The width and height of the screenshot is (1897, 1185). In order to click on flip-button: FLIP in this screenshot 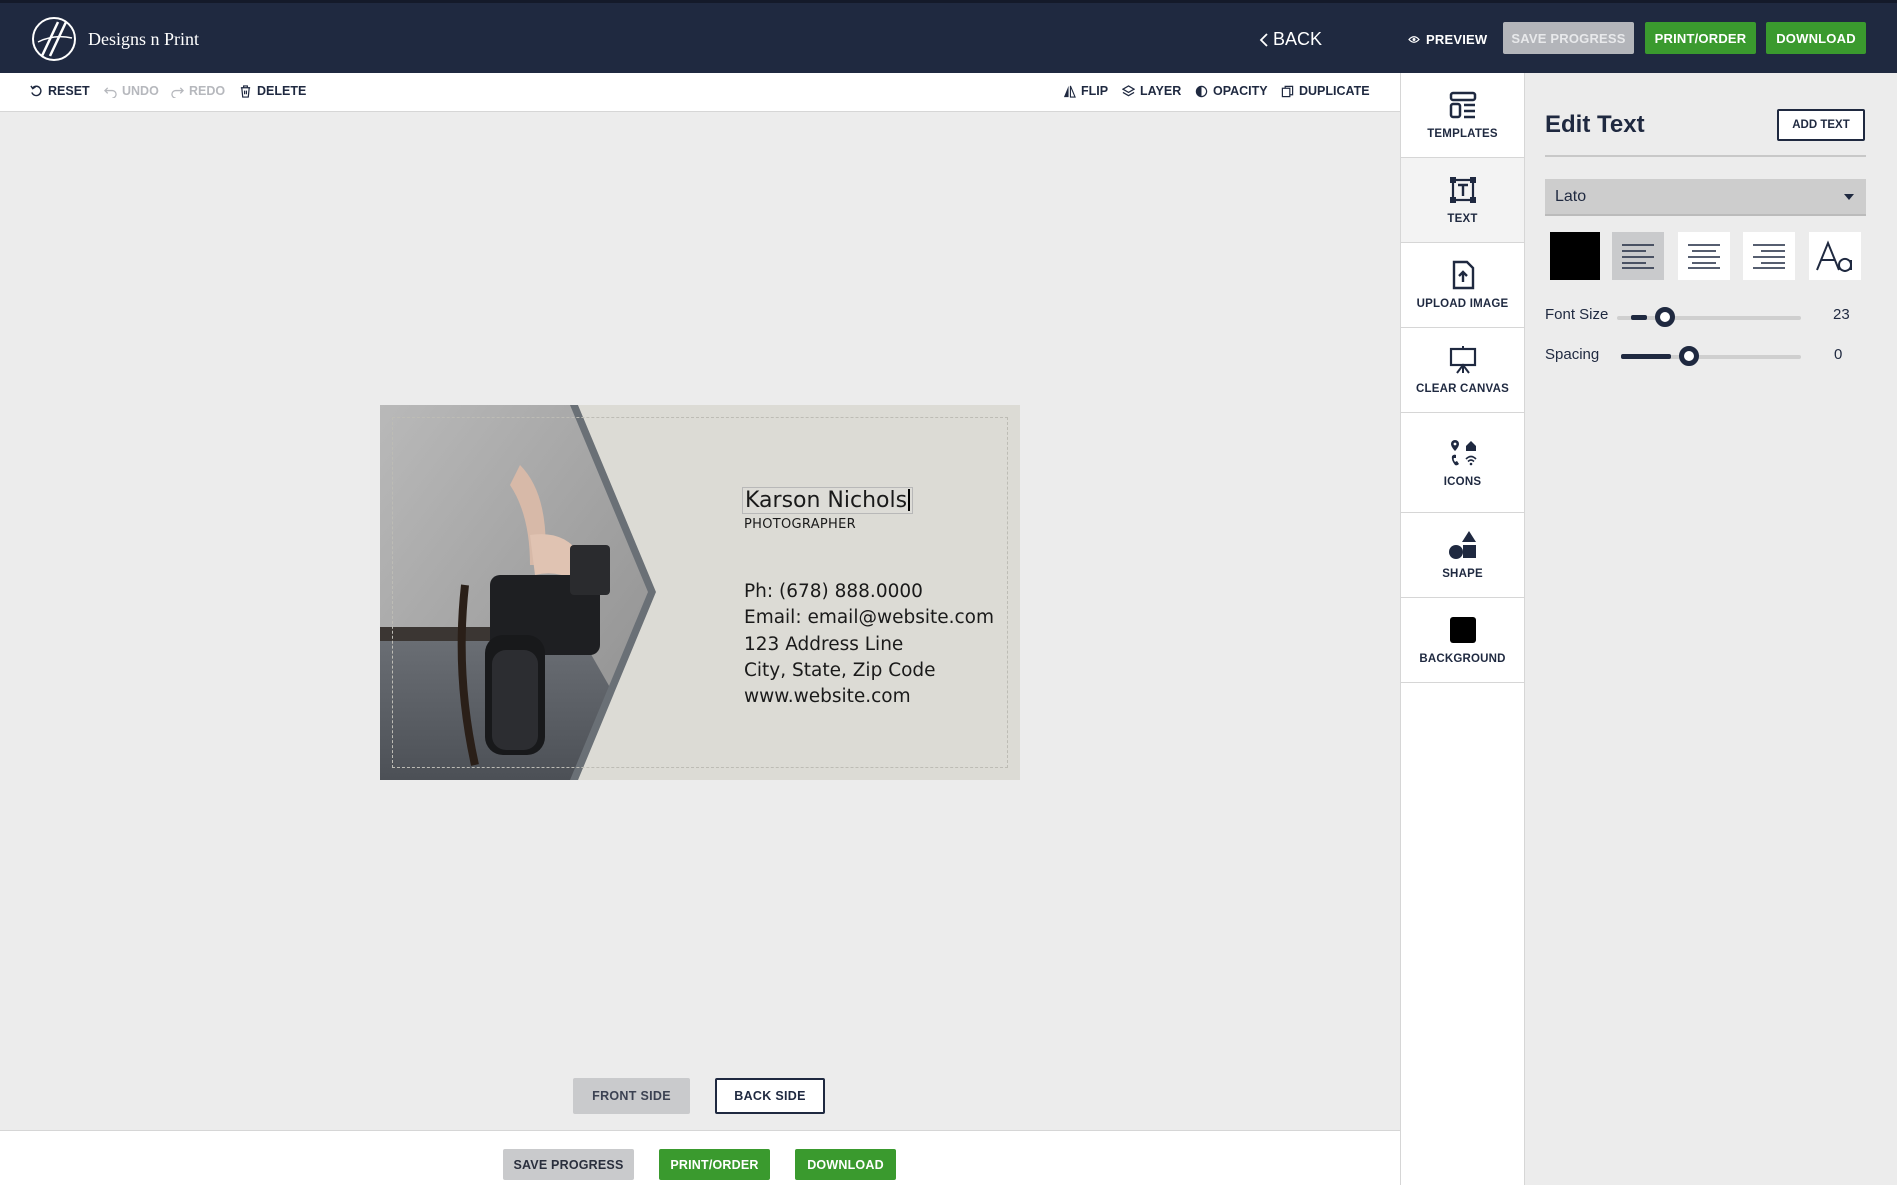, I will do `click(1085, 91)`.